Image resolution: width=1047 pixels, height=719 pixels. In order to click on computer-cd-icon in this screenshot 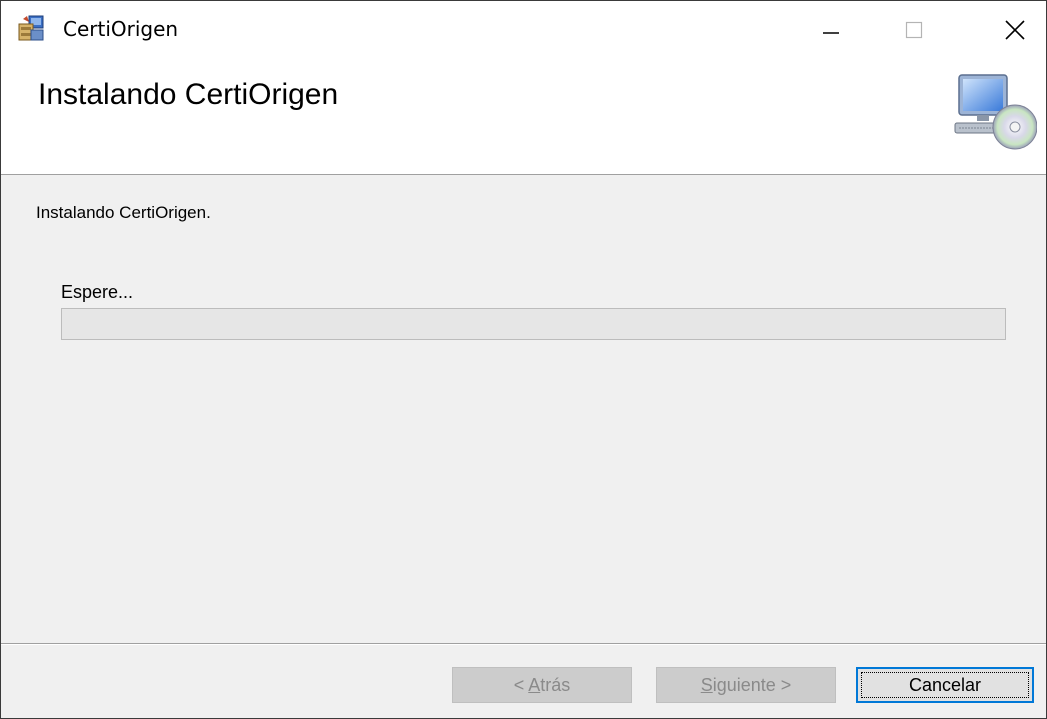, I will do `click(995, 112)`.